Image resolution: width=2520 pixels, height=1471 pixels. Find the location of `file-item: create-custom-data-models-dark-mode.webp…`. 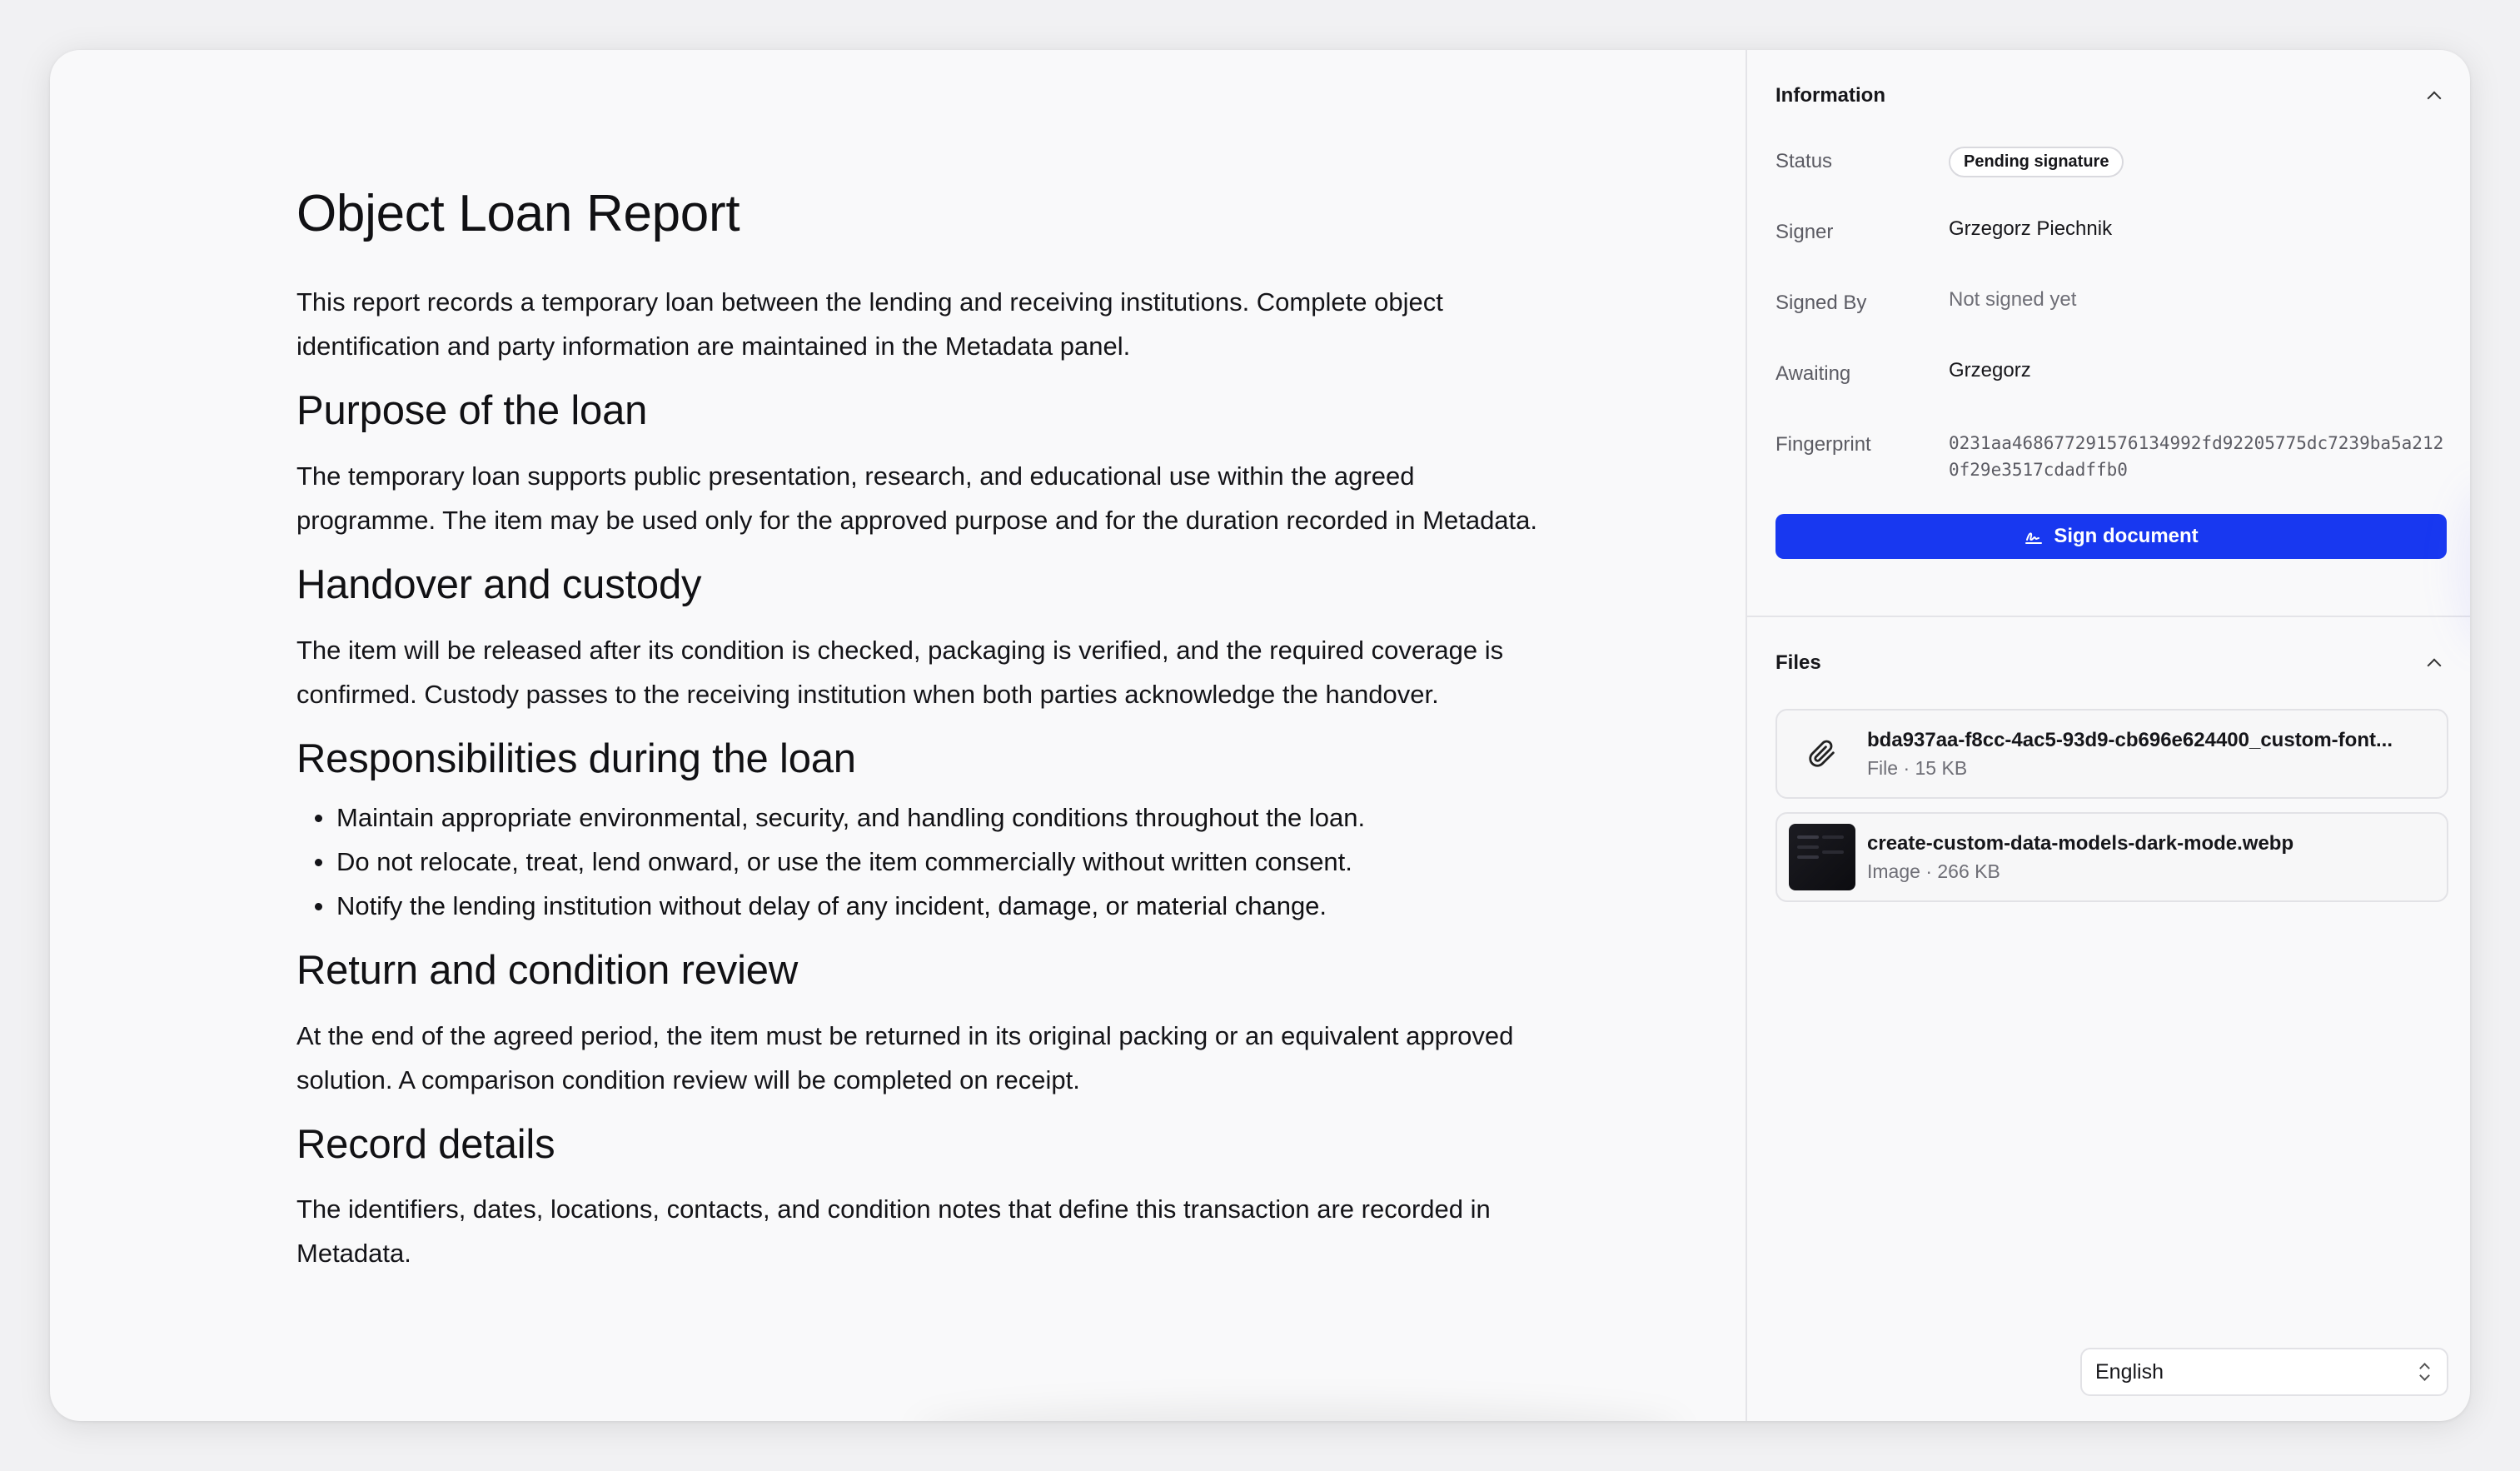

file-item: create-custom-data-models-dark-mode.webp… is located at coordinates (2111, 857).